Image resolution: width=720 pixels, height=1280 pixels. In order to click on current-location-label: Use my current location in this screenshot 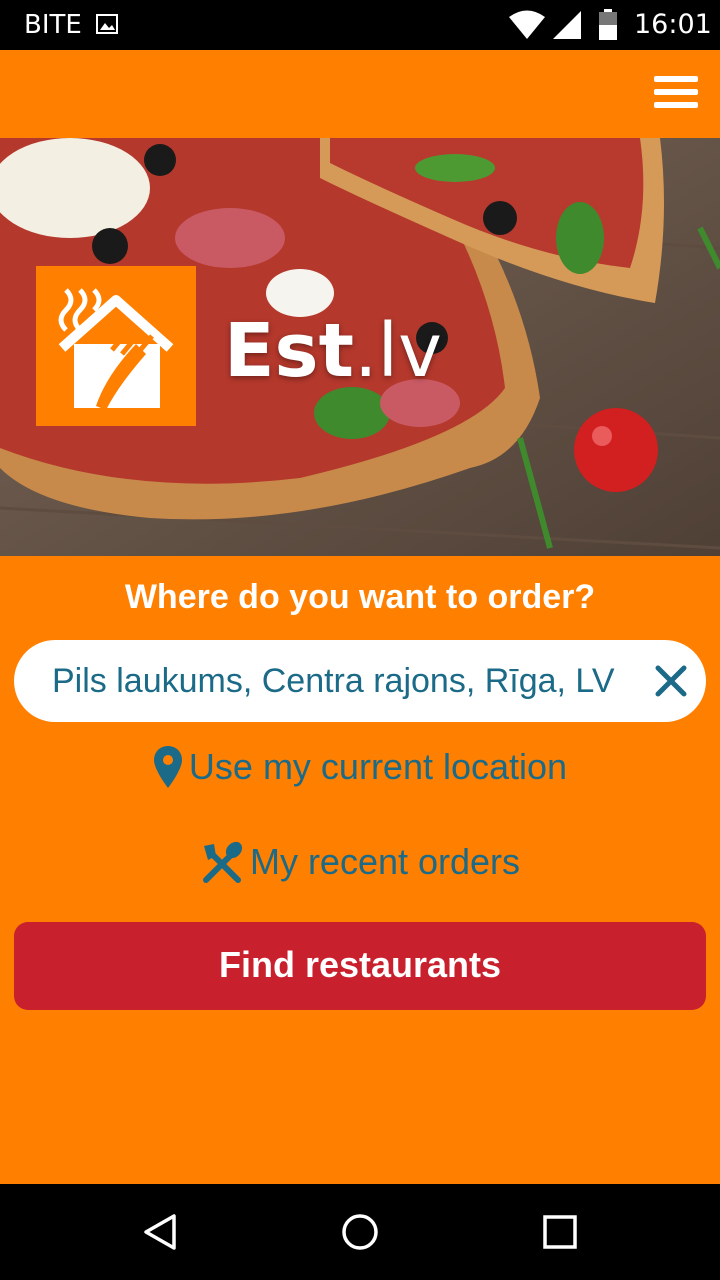, I will do `click(378, 766)`.